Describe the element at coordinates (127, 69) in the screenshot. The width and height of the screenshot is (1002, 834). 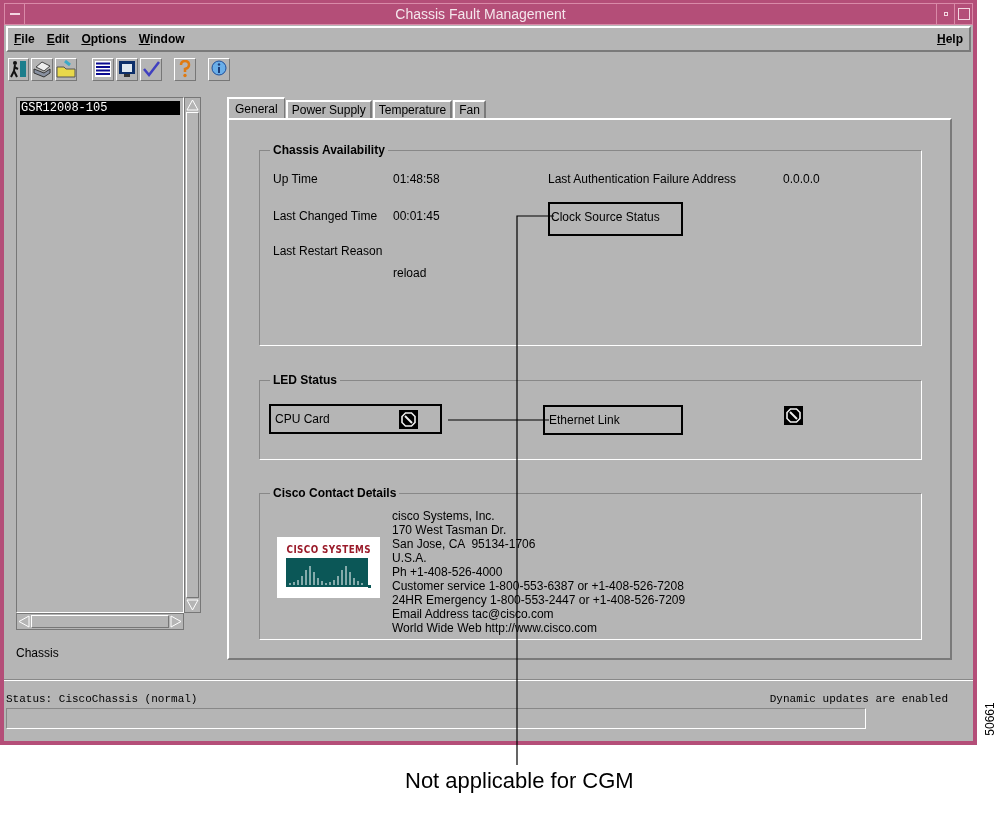
I see `monitor-icon` at that location.